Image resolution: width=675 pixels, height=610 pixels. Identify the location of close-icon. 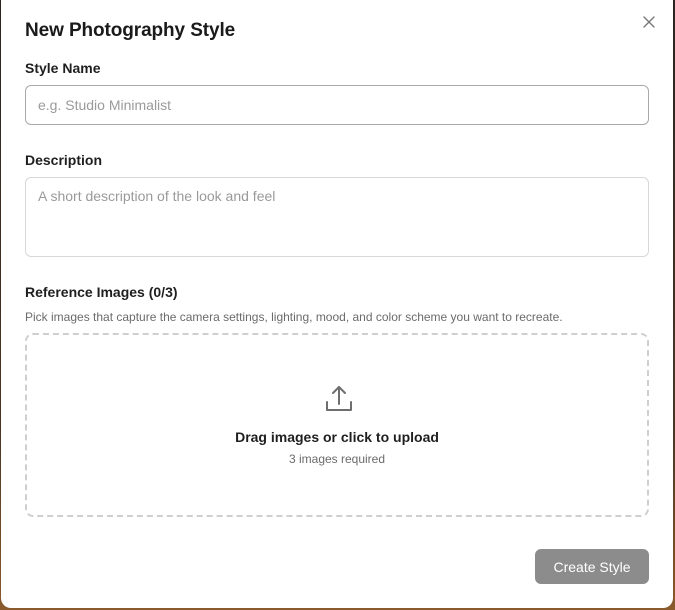
(649, 22).